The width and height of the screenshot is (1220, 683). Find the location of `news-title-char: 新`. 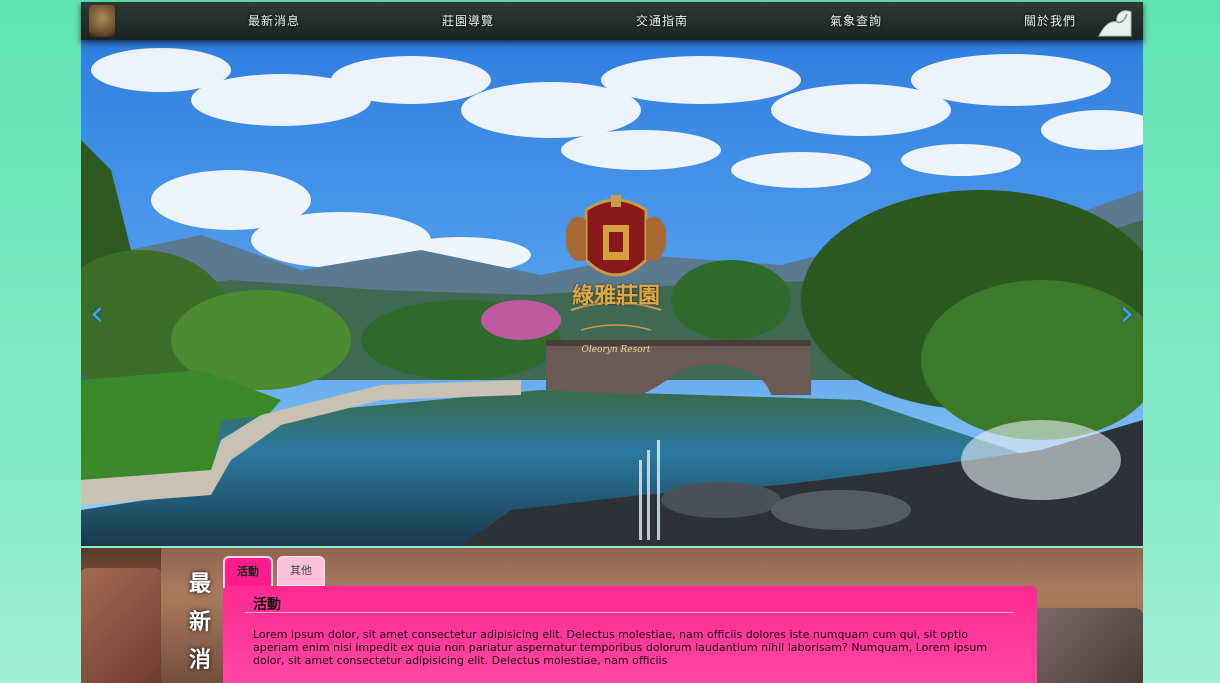

news-title-char: 新 is located at coordinates (199, 622).